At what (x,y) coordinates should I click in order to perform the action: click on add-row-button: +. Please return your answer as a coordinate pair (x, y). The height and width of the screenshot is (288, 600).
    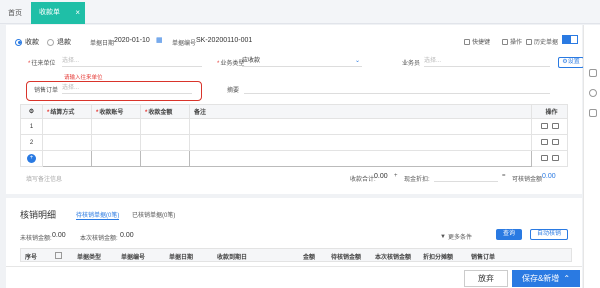
    Looking at the image, I should click on (31, 158).